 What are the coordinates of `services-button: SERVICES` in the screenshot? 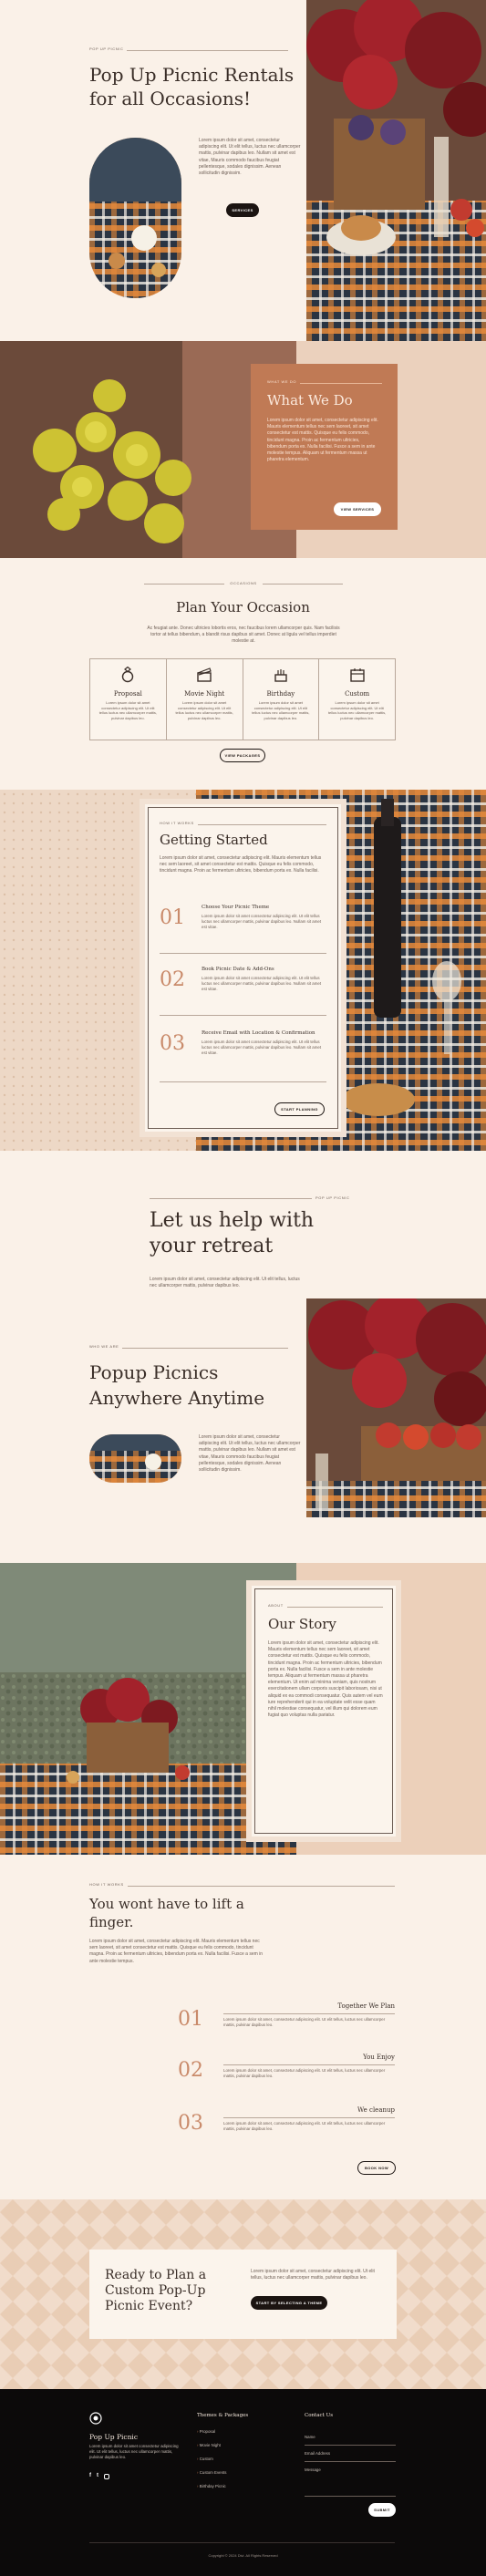 It's located at (242, 210).